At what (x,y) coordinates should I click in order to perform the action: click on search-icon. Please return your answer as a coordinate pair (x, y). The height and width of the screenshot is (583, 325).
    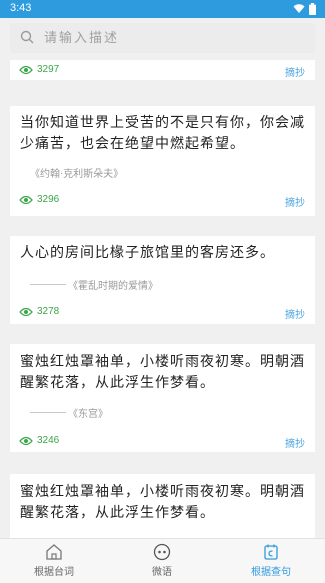
    Looking at the image, I should click on (27, 37).